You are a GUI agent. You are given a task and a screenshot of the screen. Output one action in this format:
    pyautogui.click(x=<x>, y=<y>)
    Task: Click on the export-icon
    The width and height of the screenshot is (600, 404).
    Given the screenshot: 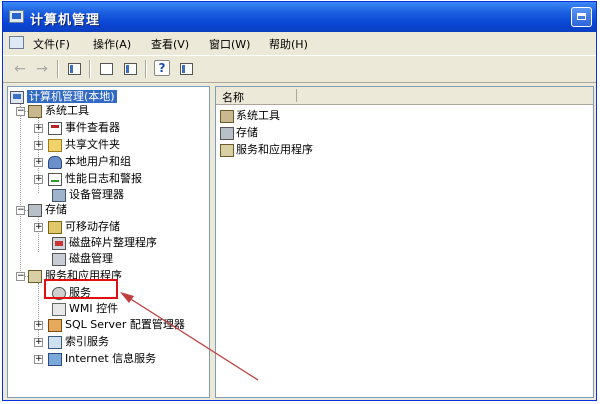 What is the action you would take?
    pyautogui.click(x=130, y=68)
    